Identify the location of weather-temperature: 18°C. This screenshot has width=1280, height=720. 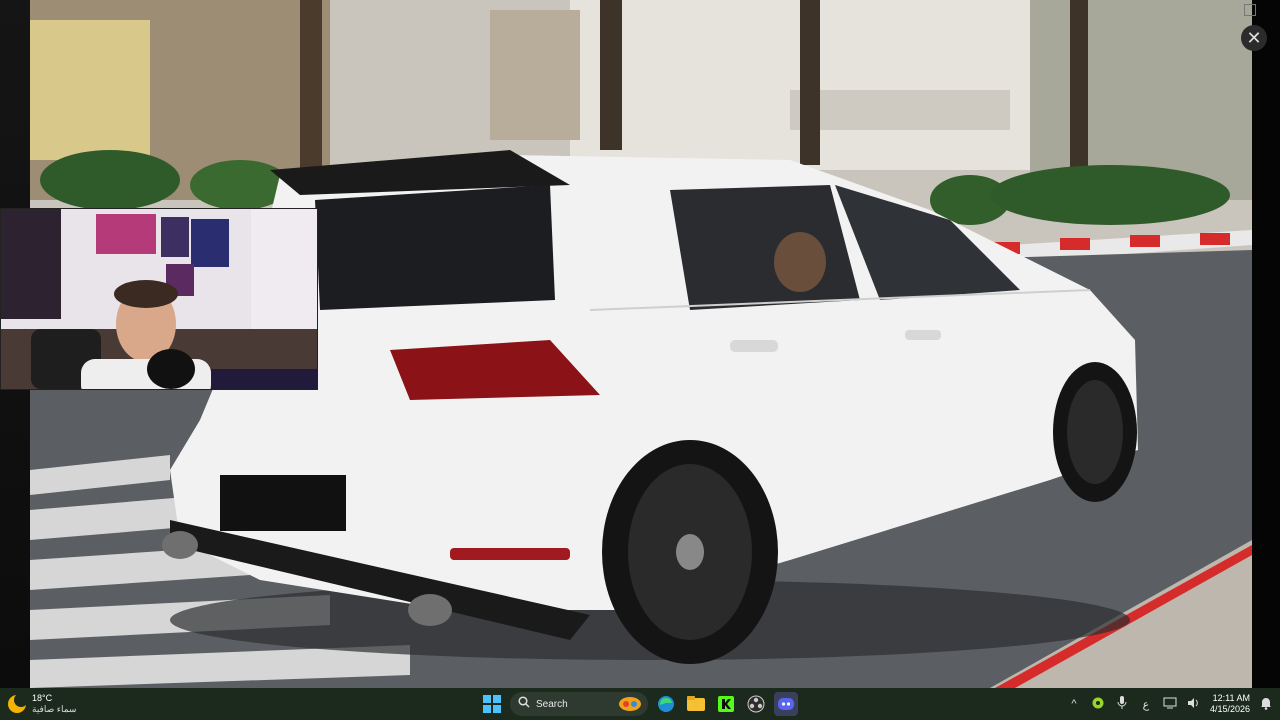
(42, 698).